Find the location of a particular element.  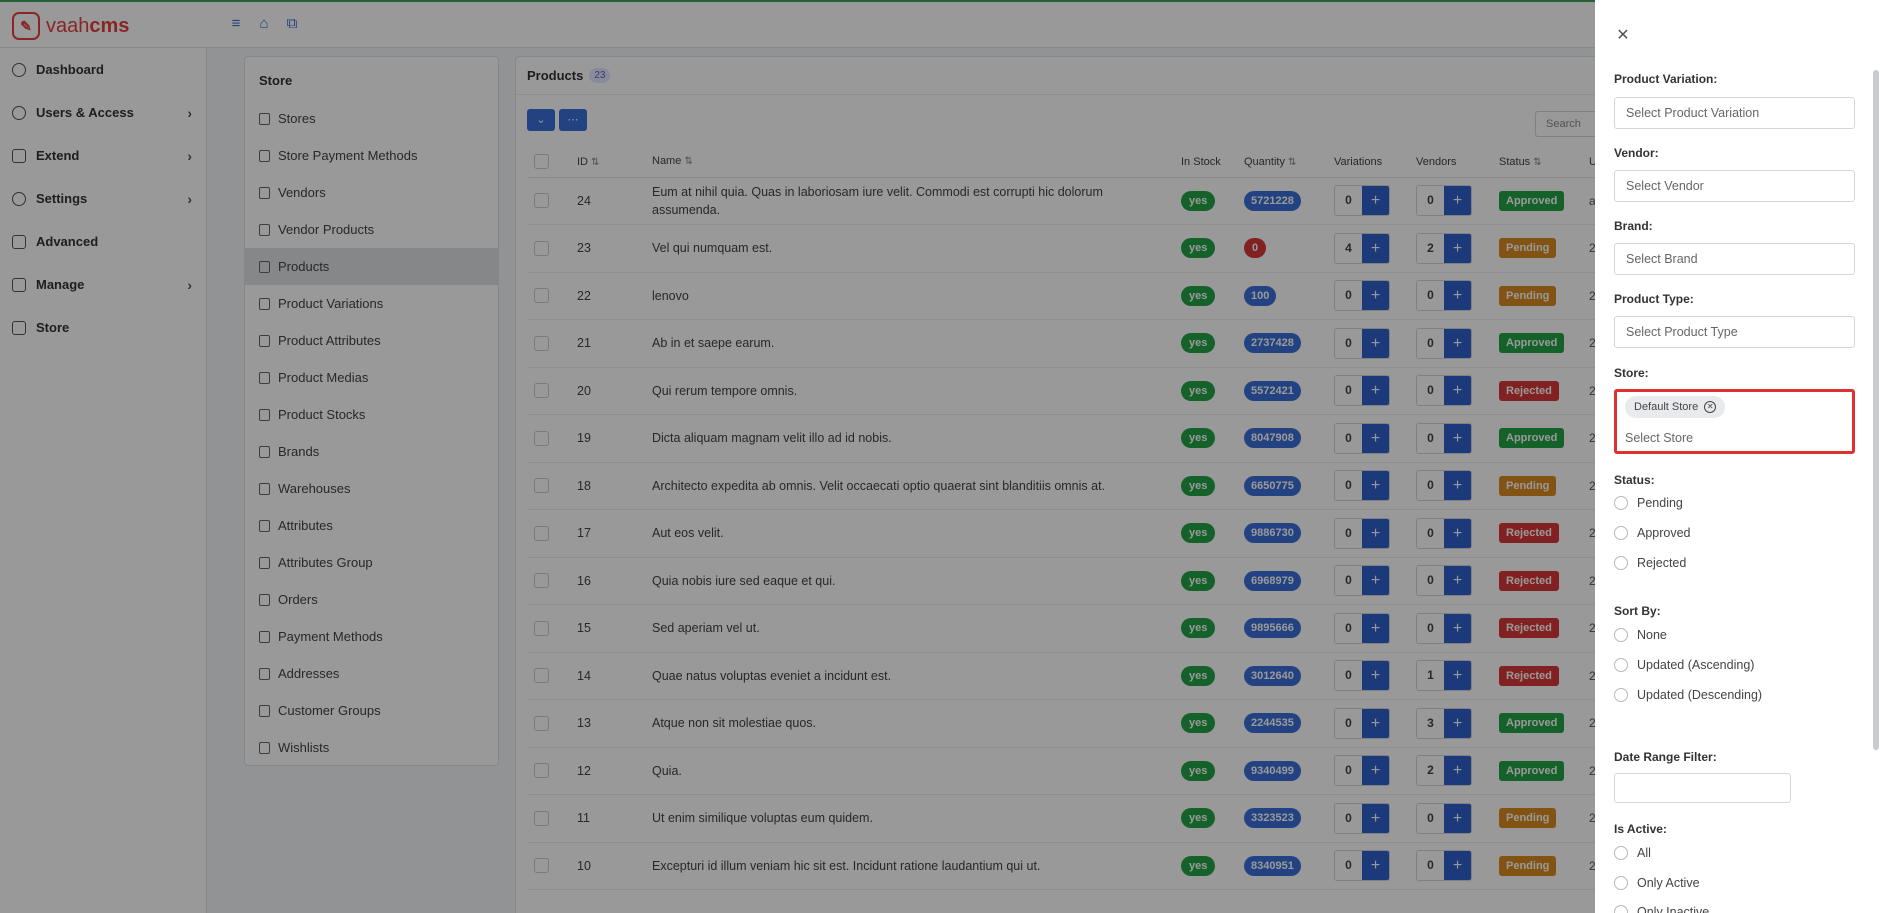

sort-radio-updated-desc: Updated (Descending) is located at coordinates (1688, 695).